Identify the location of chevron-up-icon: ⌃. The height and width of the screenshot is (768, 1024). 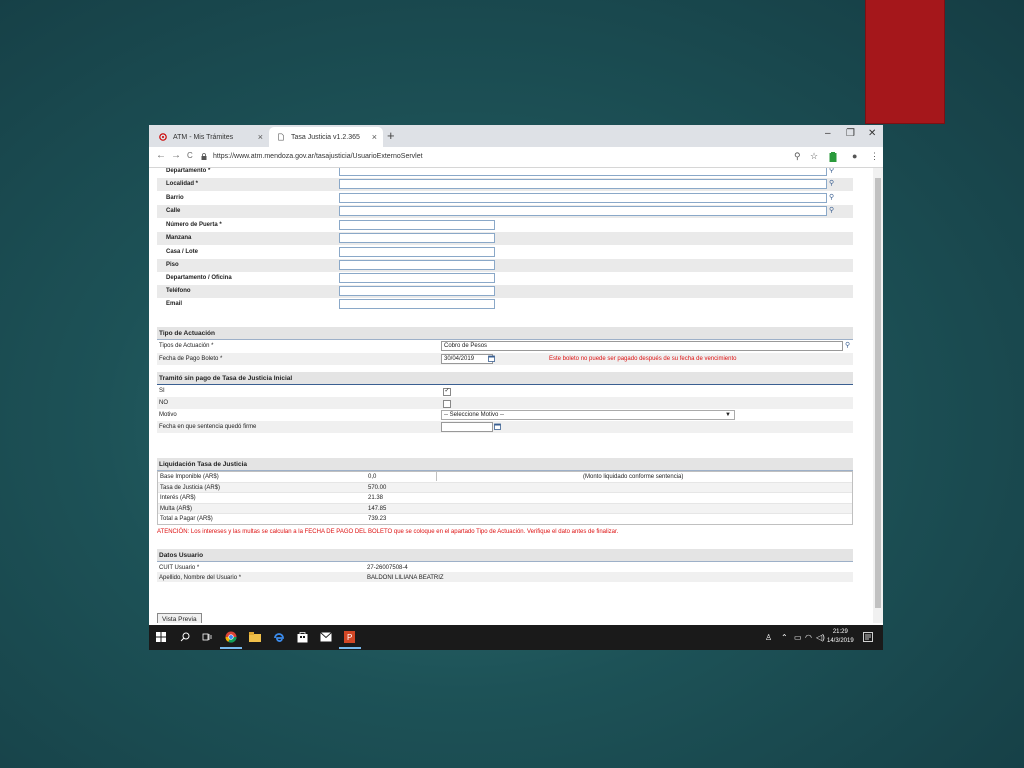
(784, 637).